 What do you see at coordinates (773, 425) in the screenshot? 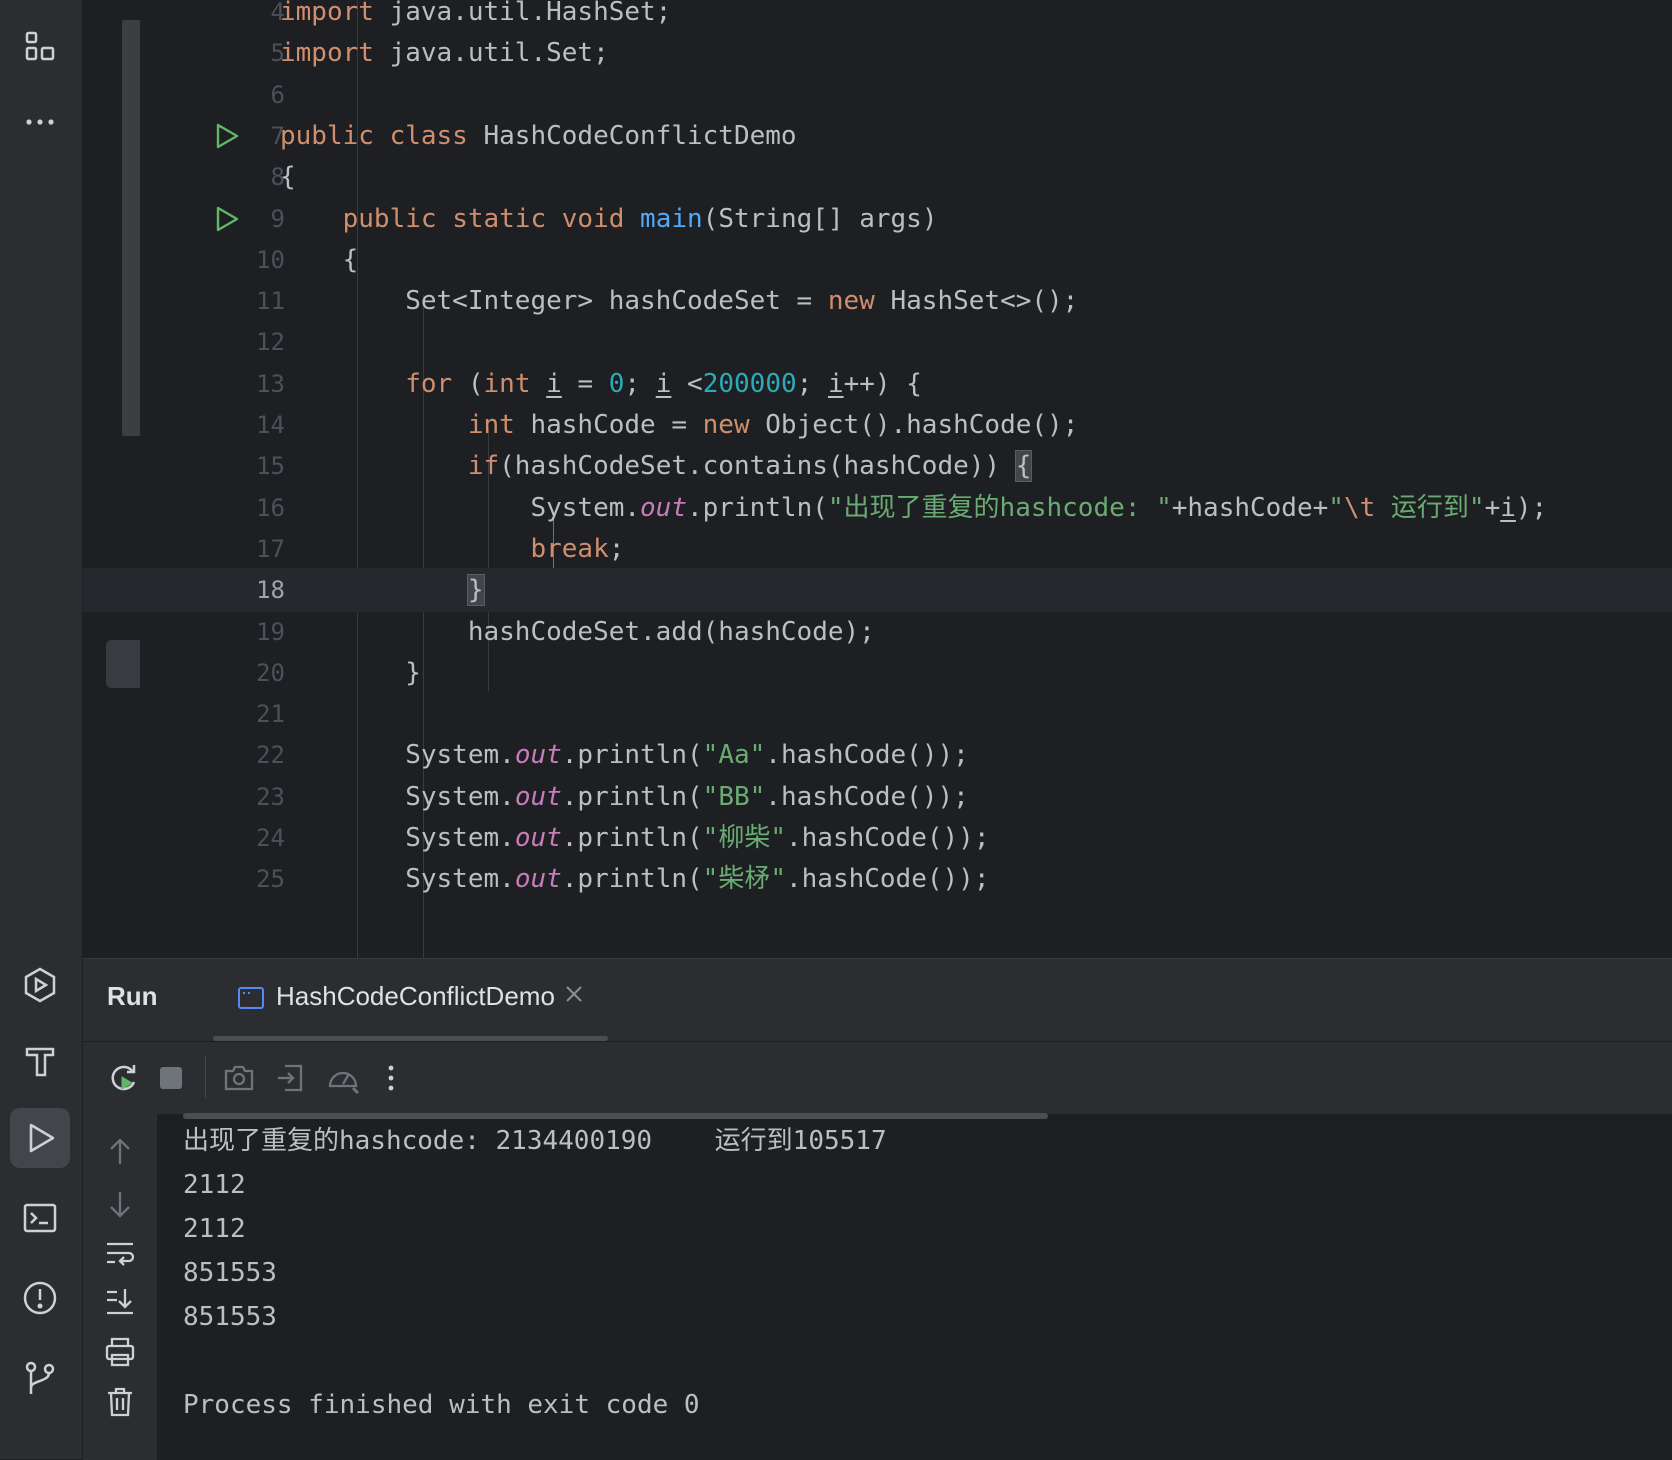
I see `code-text: int hashCode = new Object().hashCode();` at bounding box center [773, 425].